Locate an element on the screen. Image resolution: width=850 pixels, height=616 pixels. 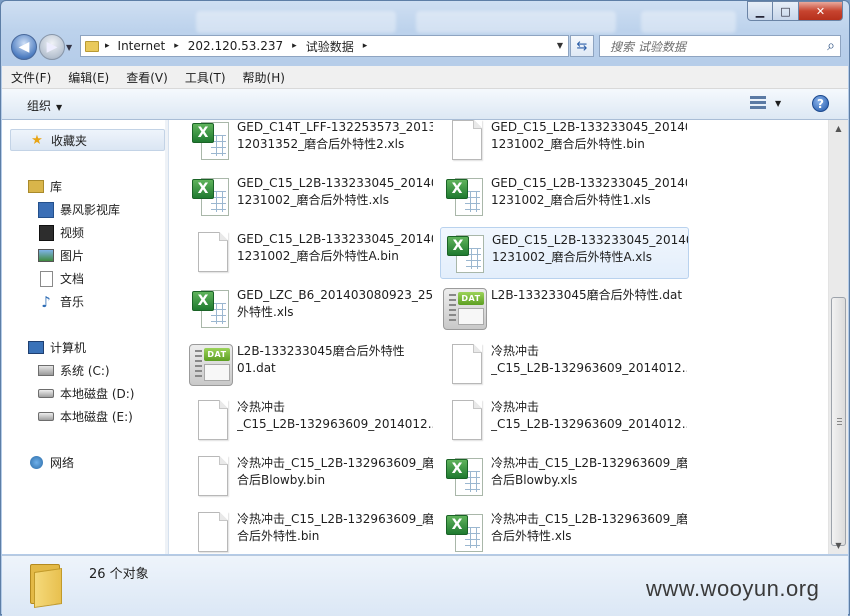
computer-icon is located at coordinates (36, 348).